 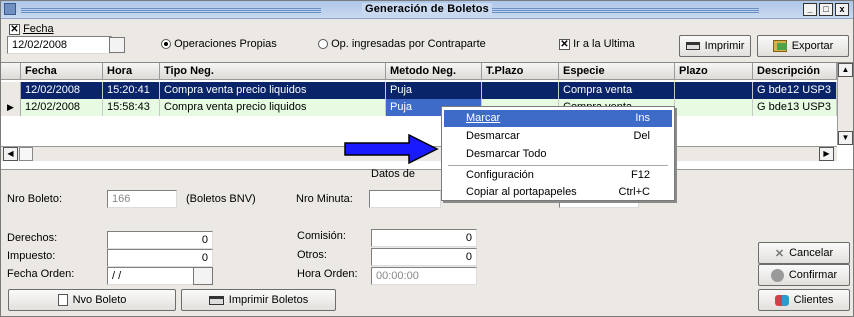 I want to click on radio-propias-dot, so click(x=166, y=44).